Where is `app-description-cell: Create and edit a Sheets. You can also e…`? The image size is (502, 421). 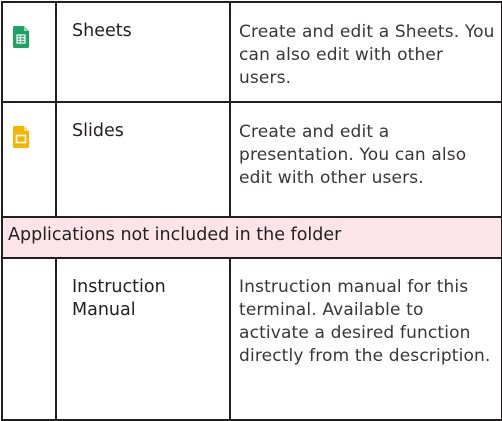
app-description-cell: Create and edit a Sheets. You can also e… is located at coordinates (365, 52).